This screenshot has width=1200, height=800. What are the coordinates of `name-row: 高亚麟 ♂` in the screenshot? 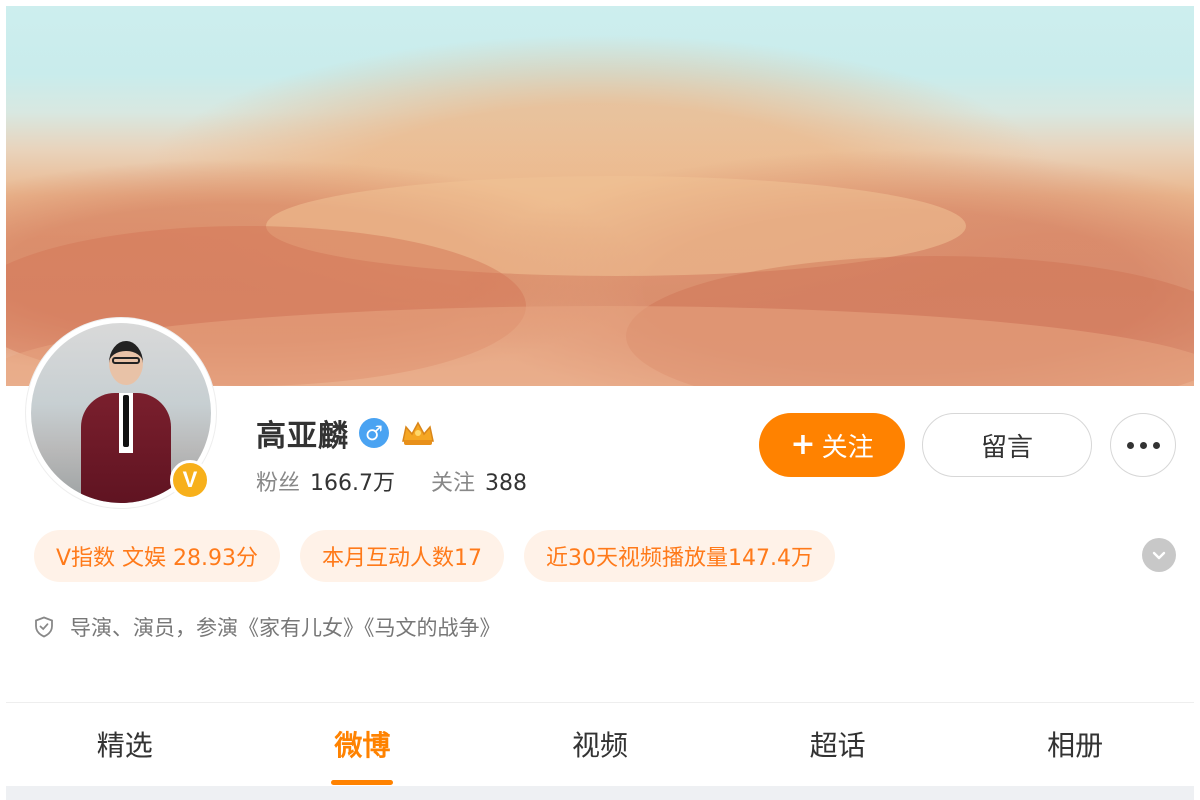 It's located at (346, 433).